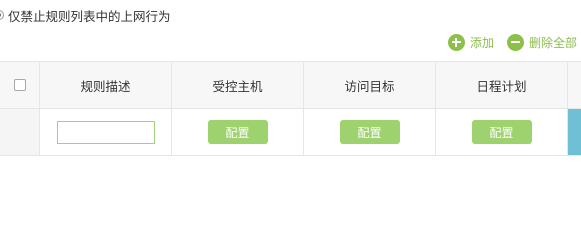  I want to click on host-config-button: 配置, so click(237, 132).